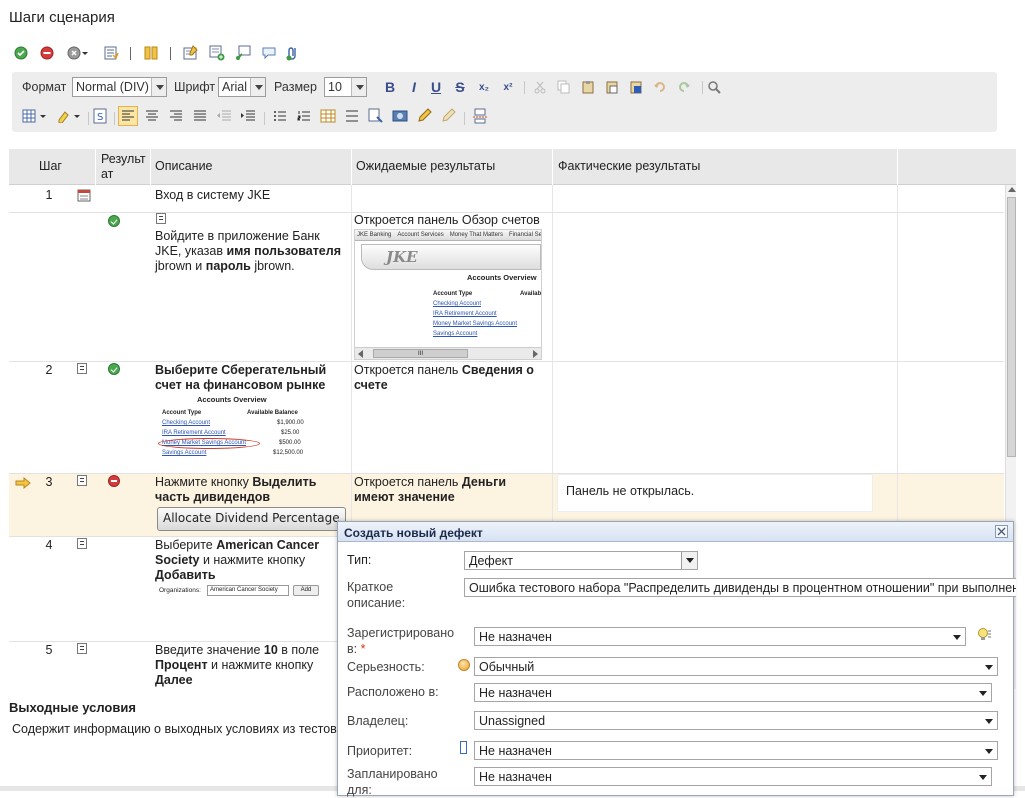 The width and height of the screenshot is (1025, 798). Describe the element at coordinates (515, 751) in the screenshot. I see `priority-value: Не назначен` at that location.